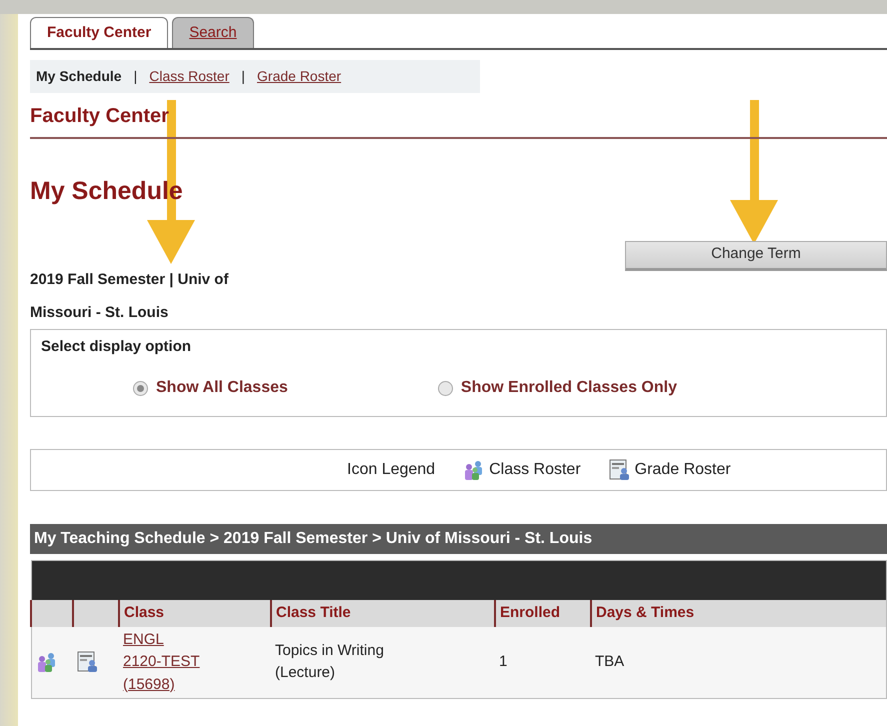  What do you see at coordinates (213, 32) in the screenshot?
I see `tab: Search` at bounding box center [213, 32].